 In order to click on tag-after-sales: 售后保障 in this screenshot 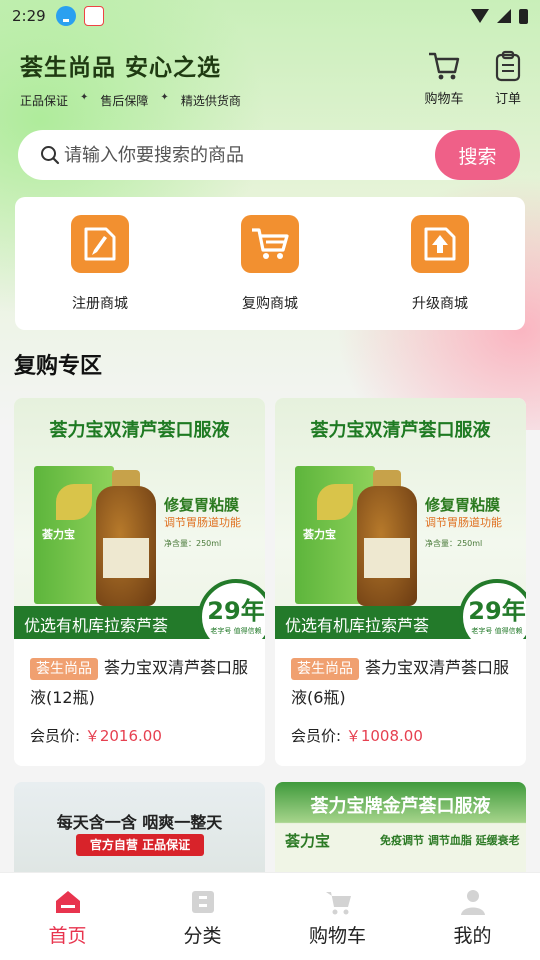, I will do `click(124, 101)`.